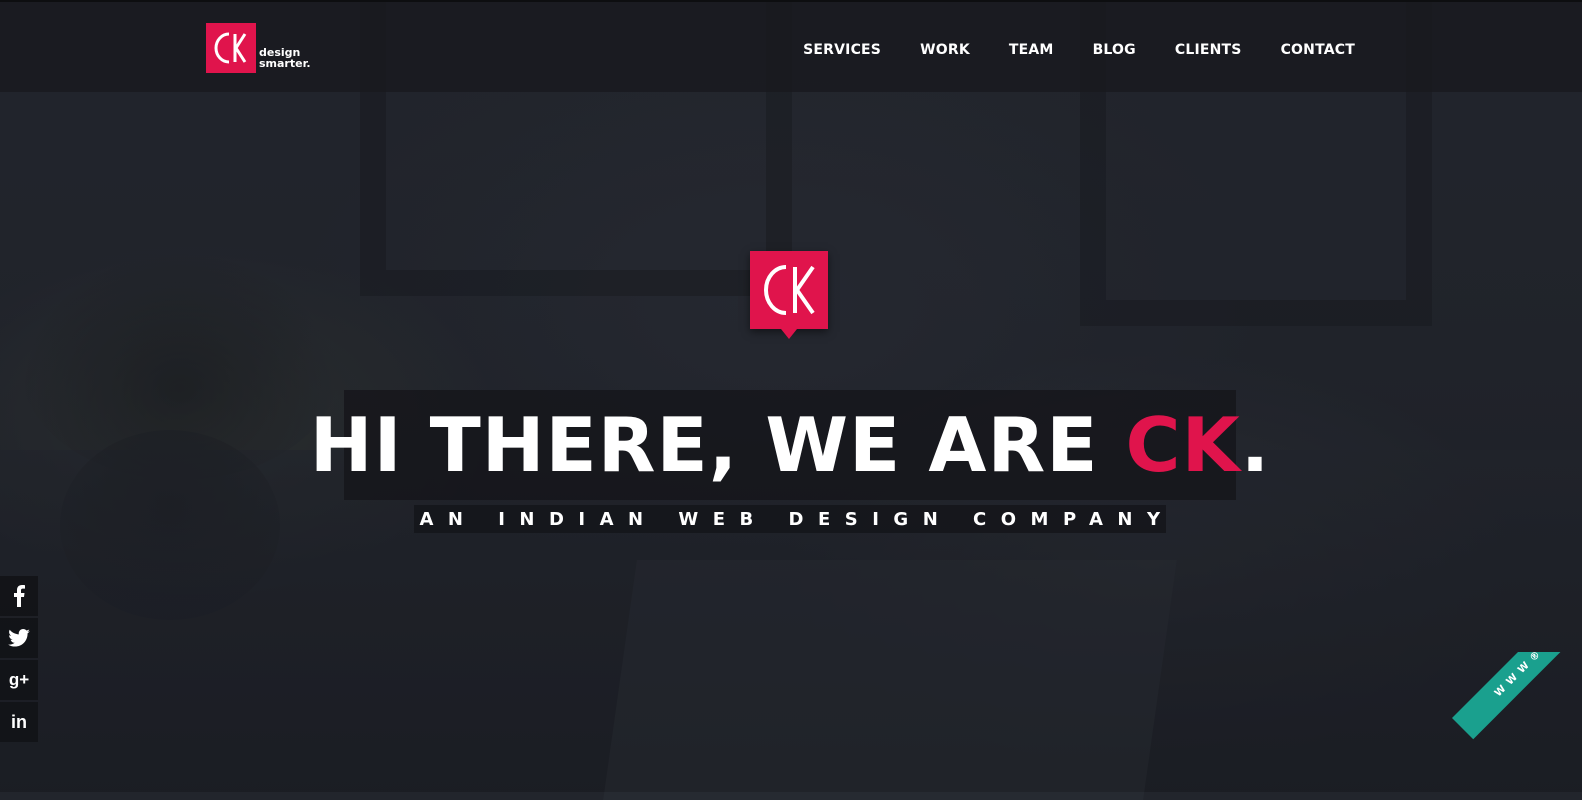 This screenshot has width=1582, height=800. What do you see at coordinates (19, 596) in the screenshot?
I see `facebook-icon` at bounding box center [19, 596].